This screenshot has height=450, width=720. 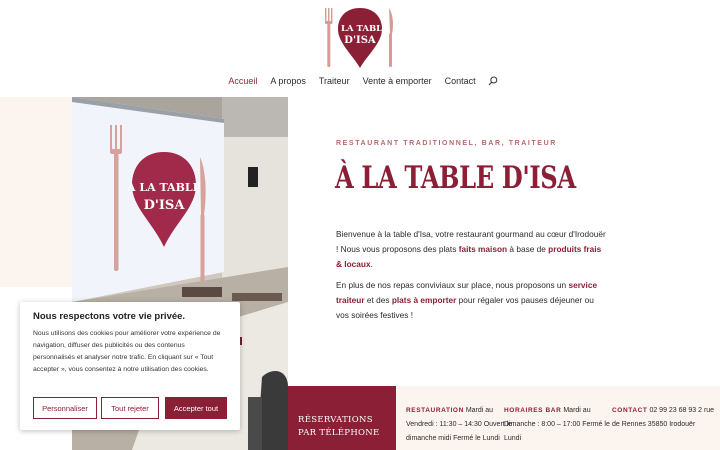 I want to click on site-logo: À LA TABLE D'ISA, so click(x=360, y=38).